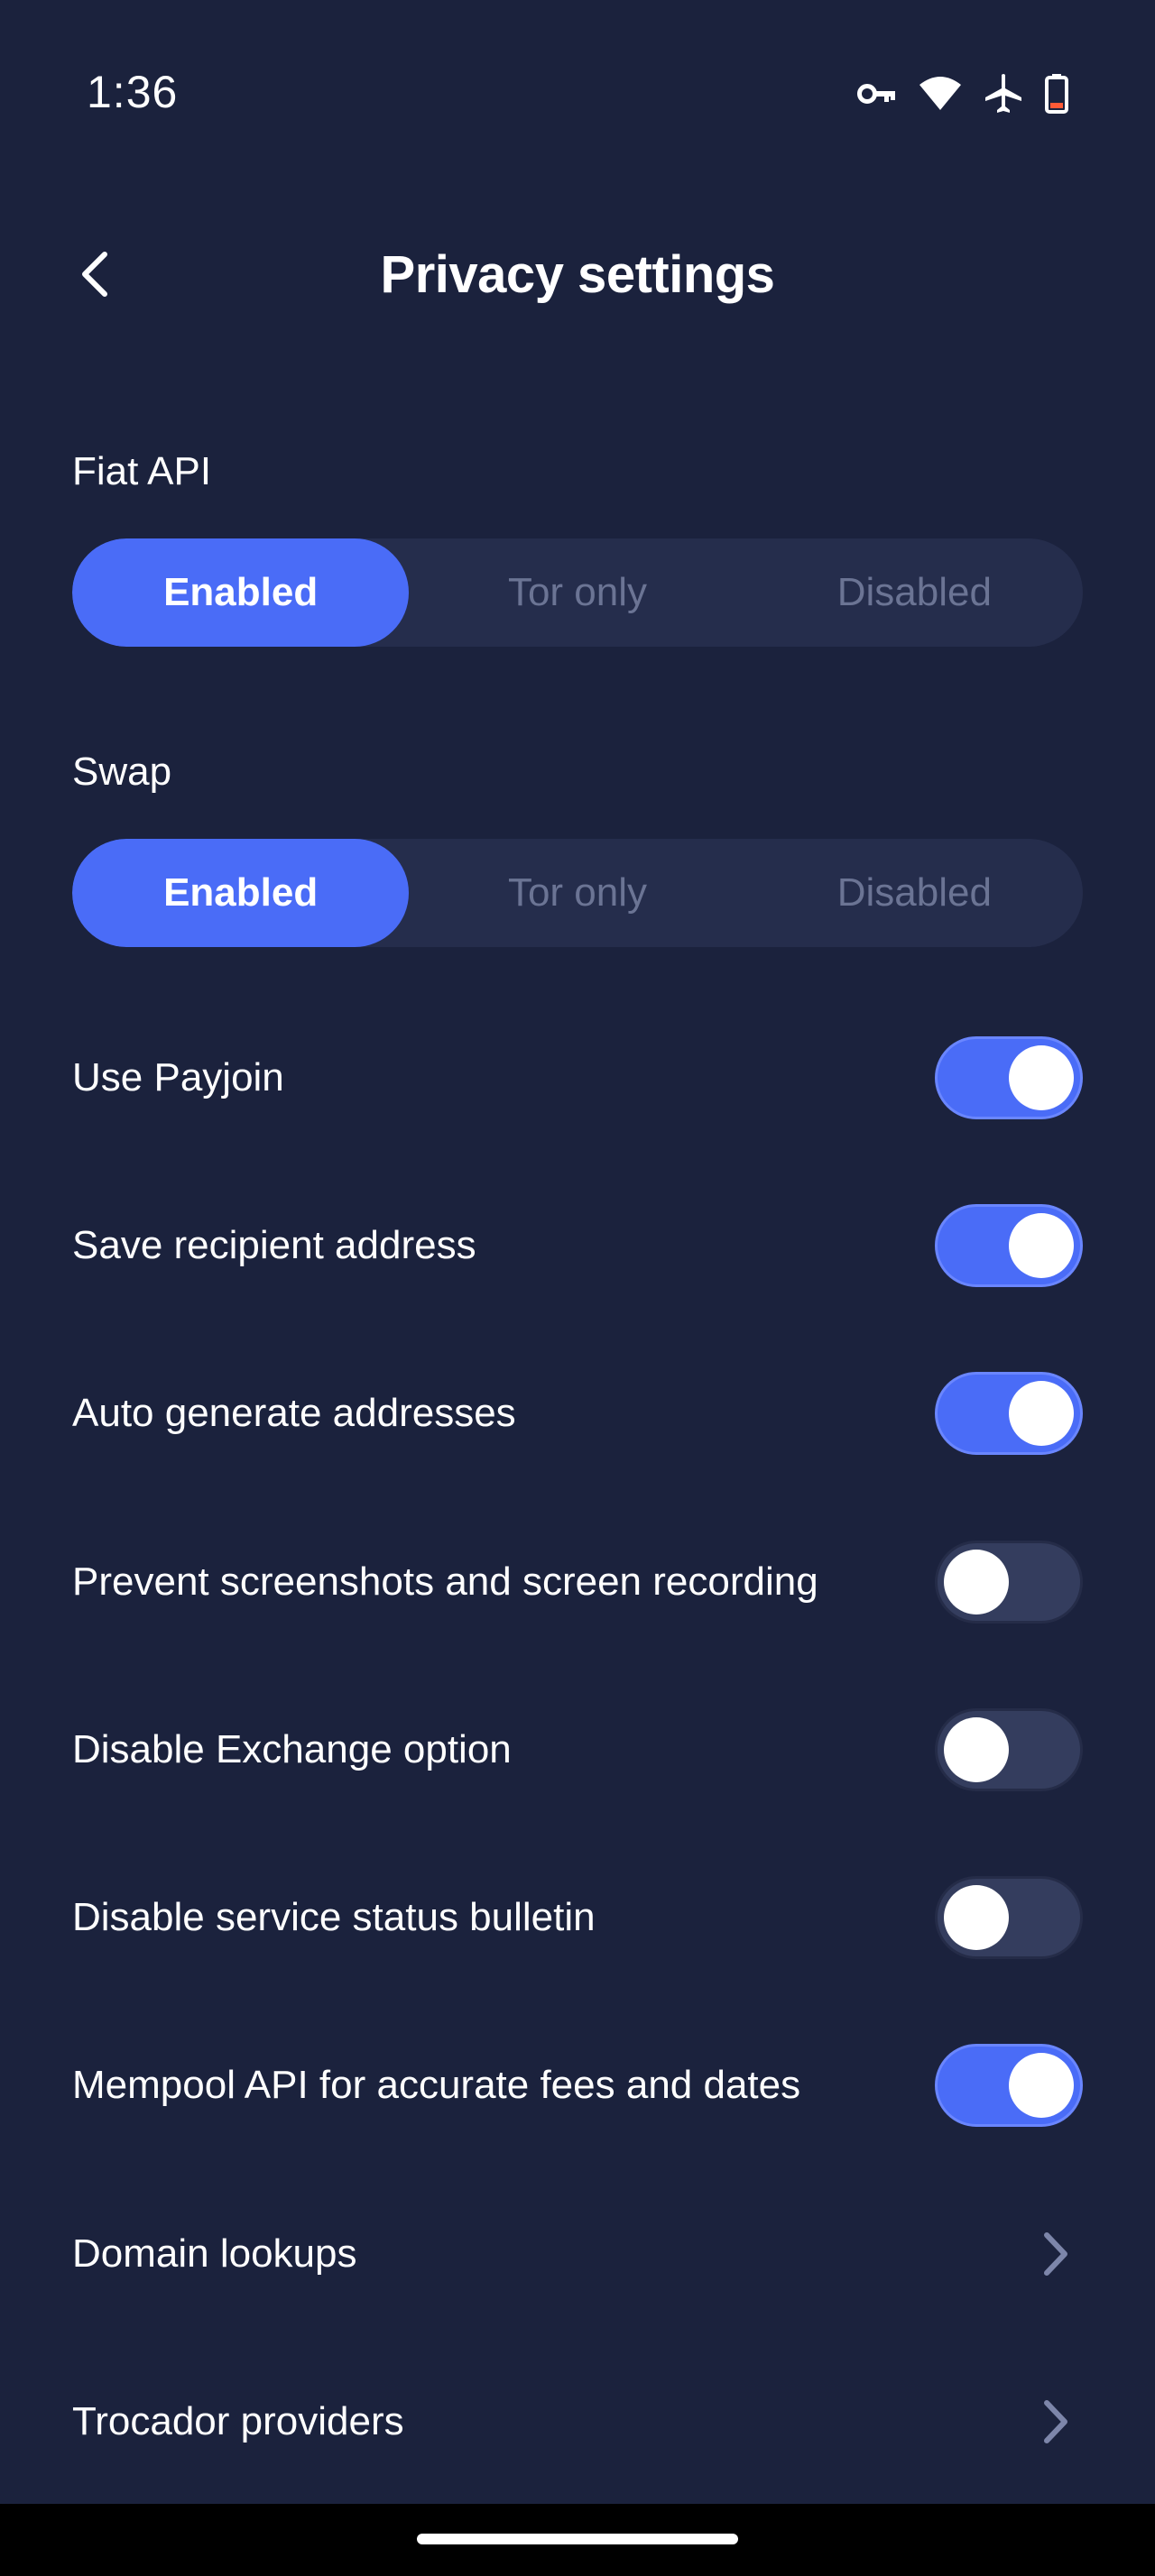  I want to click on home-indicator, so click(577, 2539).